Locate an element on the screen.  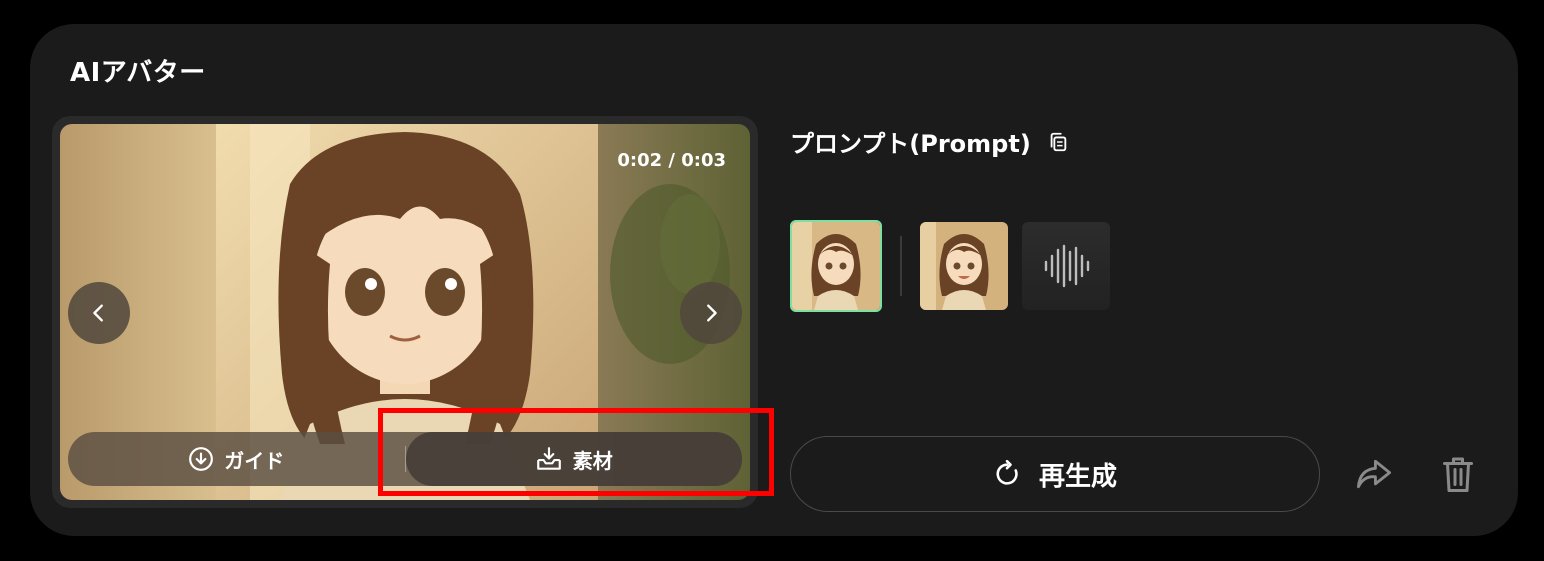
card-title: AIアバター is located at coordinates (138, 73).